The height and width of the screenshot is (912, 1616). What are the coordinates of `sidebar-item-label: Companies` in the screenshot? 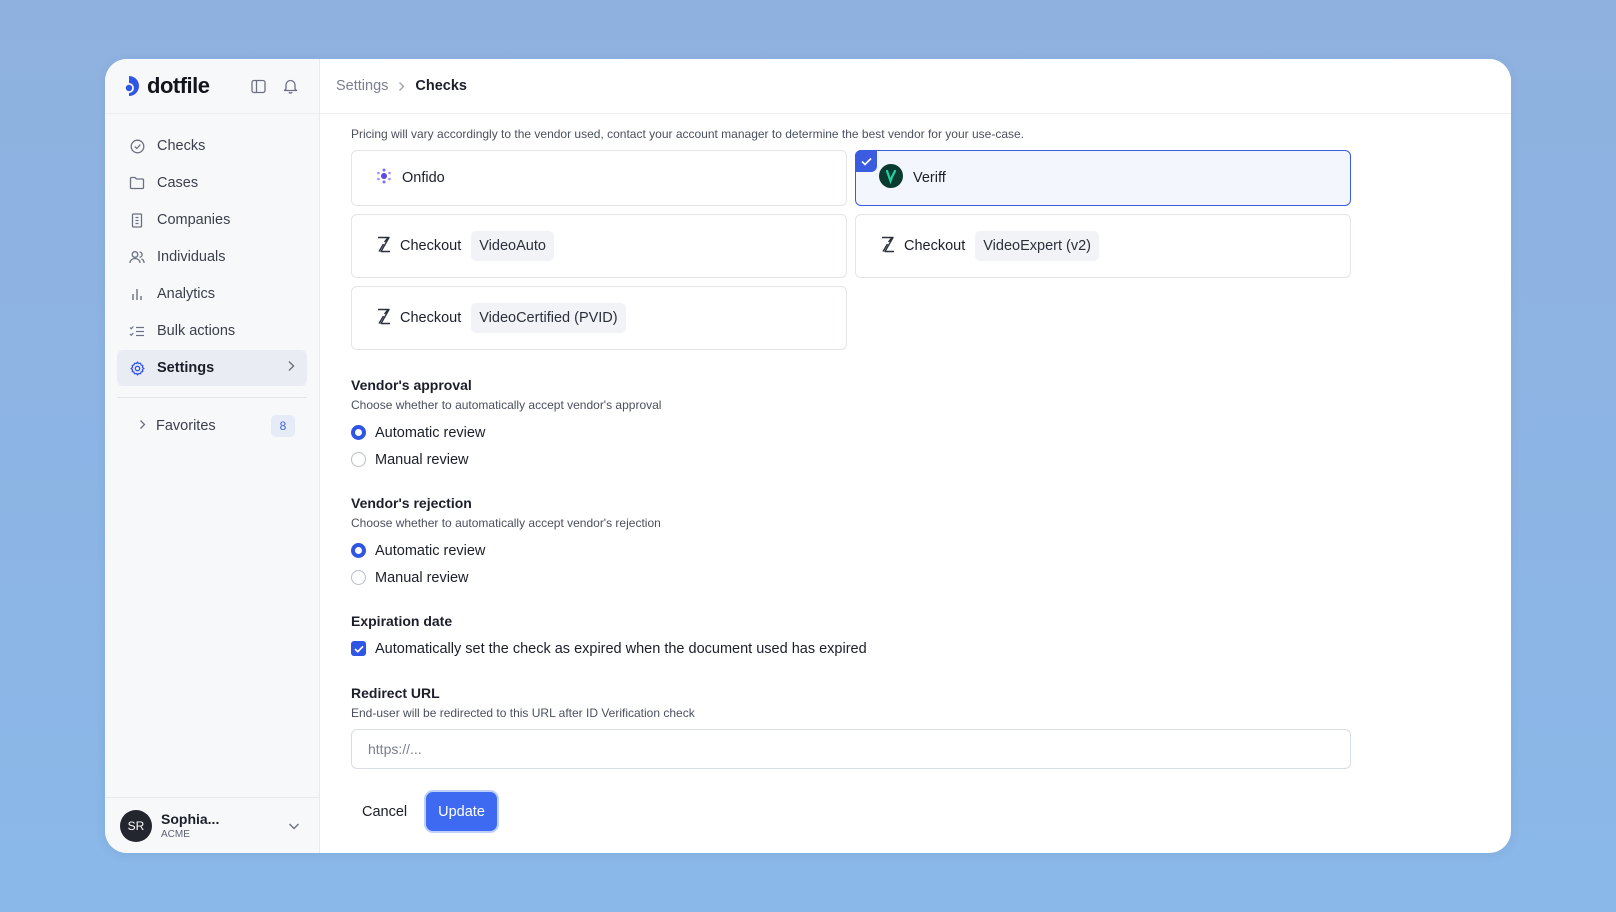 It's located at (194, 220).